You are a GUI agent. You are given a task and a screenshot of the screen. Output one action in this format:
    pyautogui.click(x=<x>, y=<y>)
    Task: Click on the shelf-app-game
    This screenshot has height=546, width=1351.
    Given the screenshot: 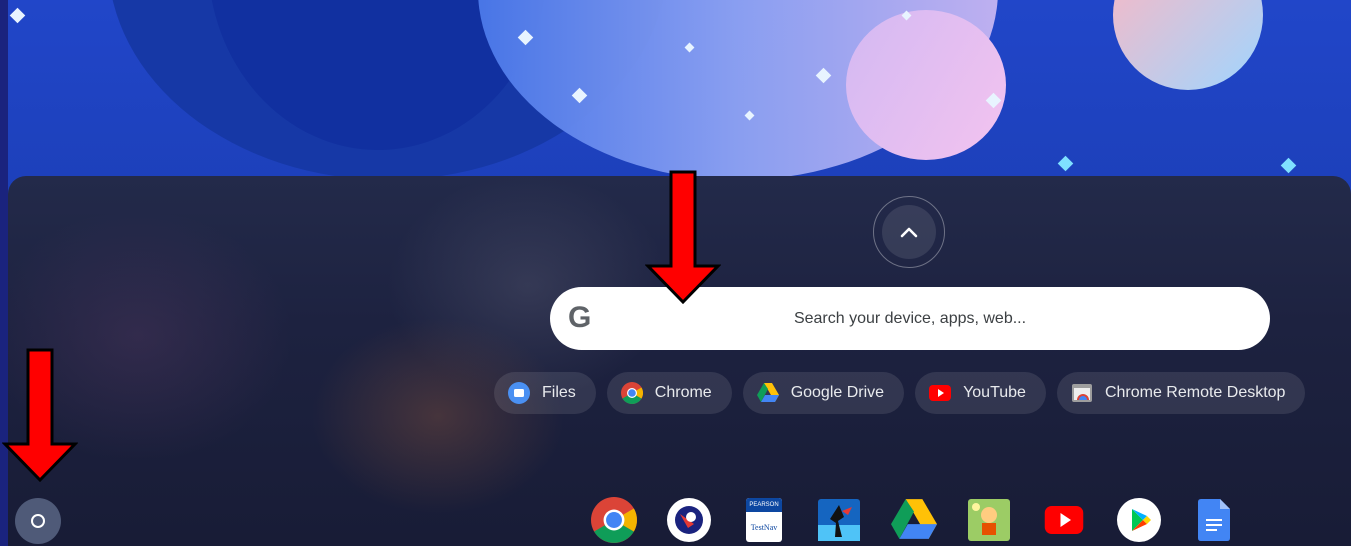 What is the action you would take?
    pyautogui.click(x=839, y=520)
    